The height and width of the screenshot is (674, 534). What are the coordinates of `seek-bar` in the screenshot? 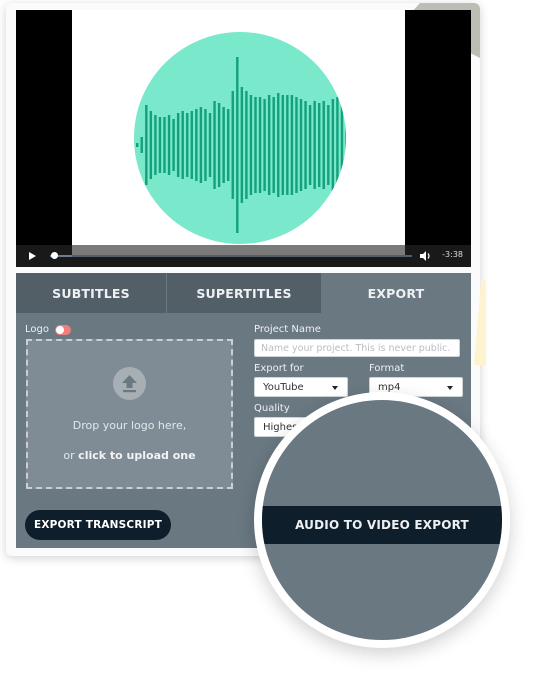 It's located at (231, 255).